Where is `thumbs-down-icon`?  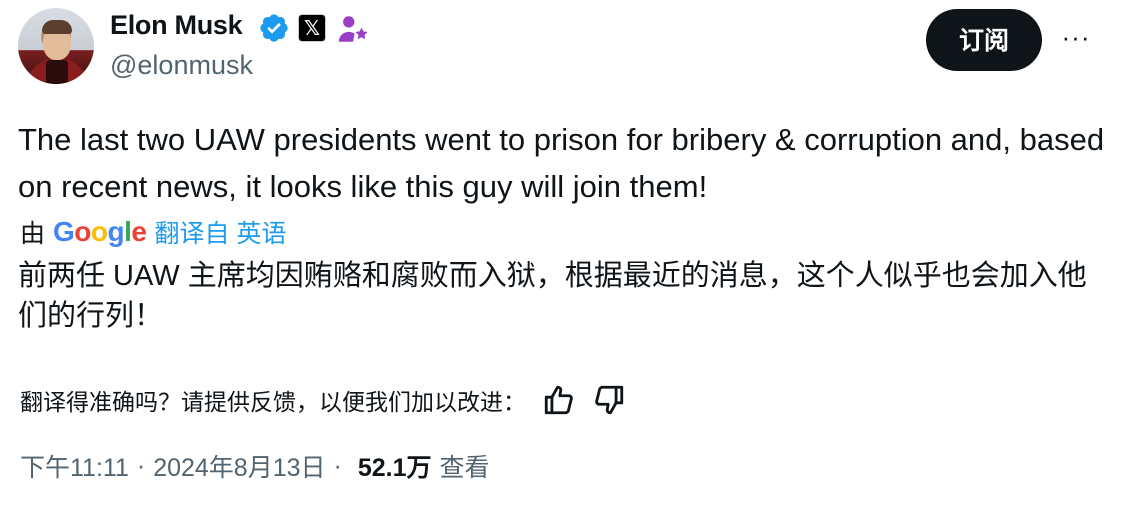 thumbs-down-icon is located at coordinates (609, 400).